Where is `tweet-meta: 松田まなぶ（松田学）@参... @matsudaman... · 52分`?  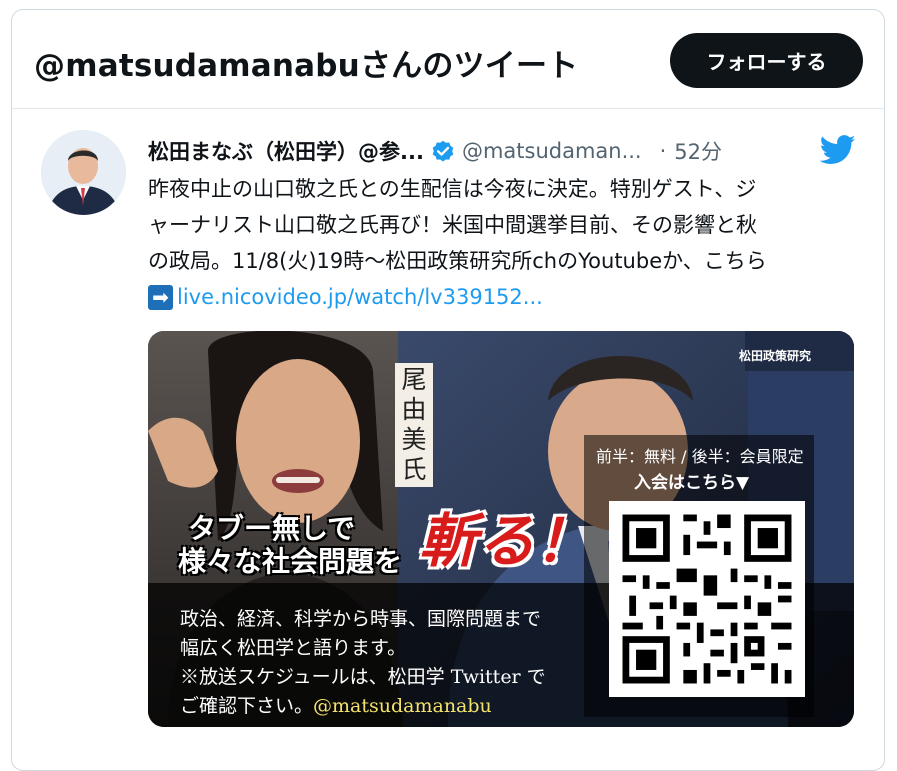
tweet-meta: 松田まなぶ（松田学）@参... @matsudaman... · 52分 is located at coordinates (435, 151).